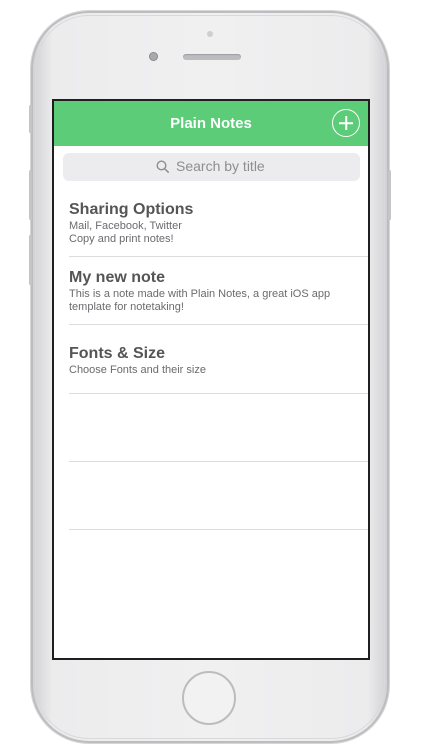  Describe the element at coordinates (162, 166) in the screenshot. I see `search-icon` at that location.